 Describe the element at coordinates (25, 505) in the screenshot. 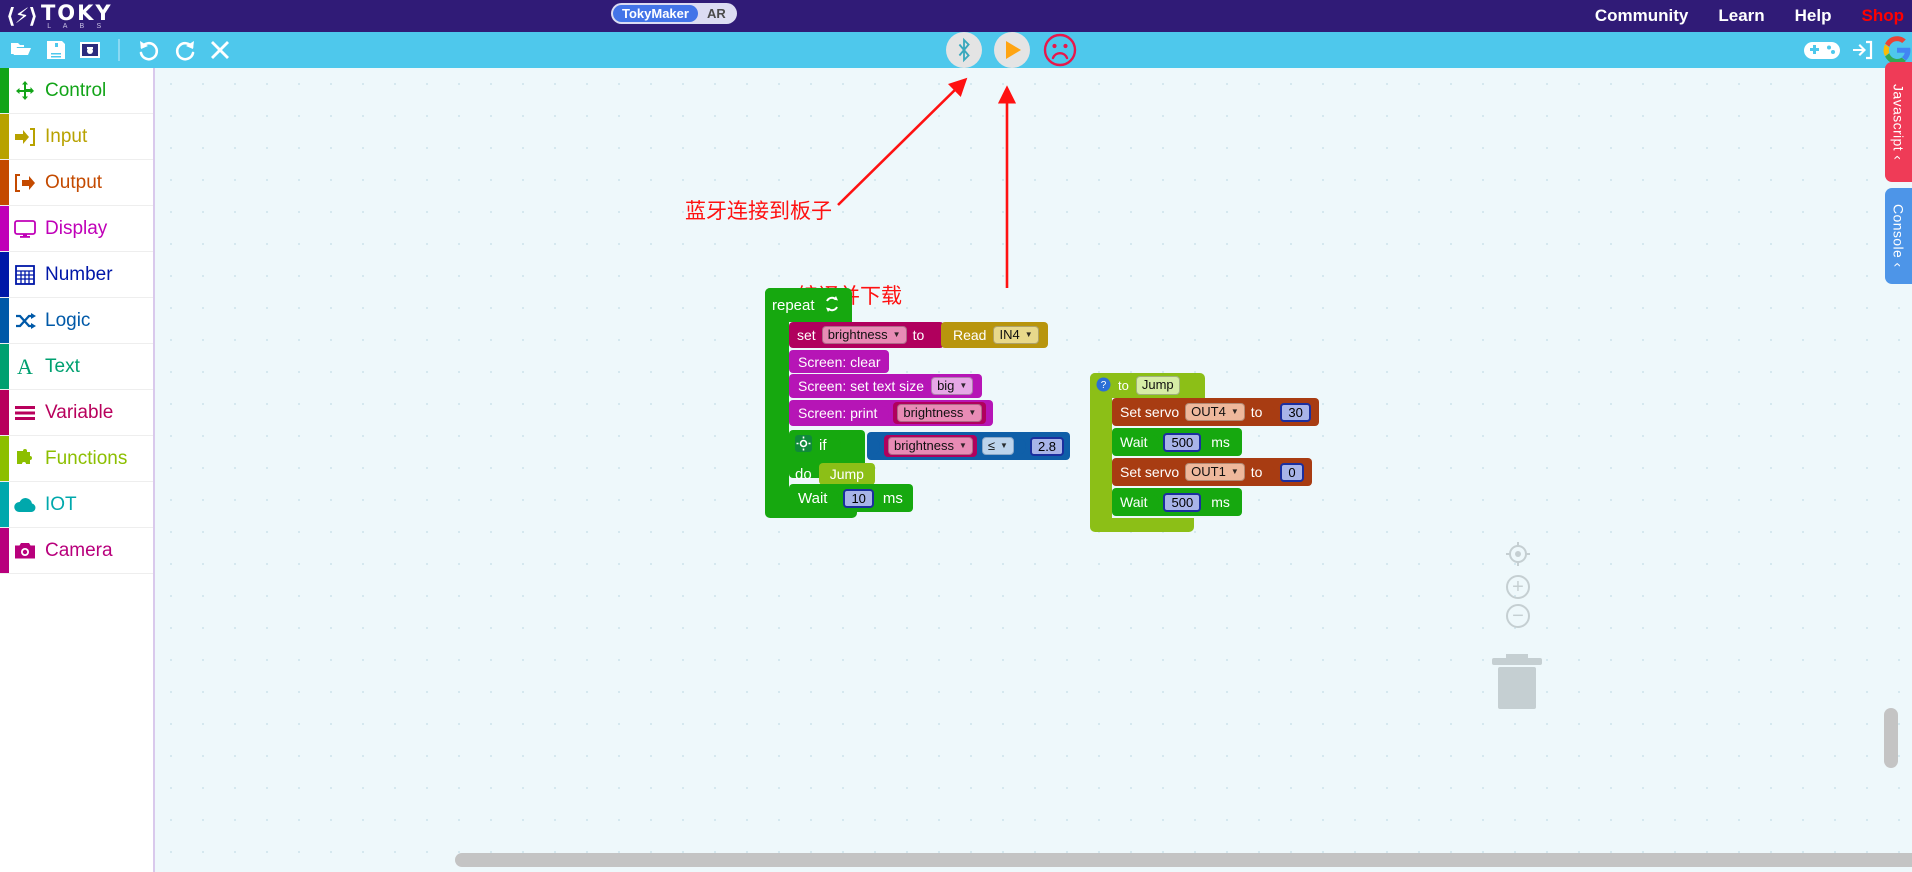

I see `cloud-icon` at that location.